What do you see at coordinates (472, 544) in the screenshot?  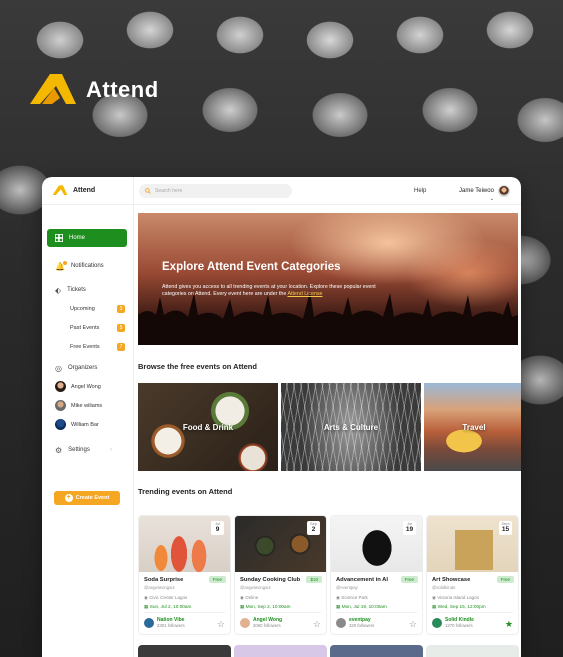 I see `event-image: Sept 15` at bounding box center [472, 544].